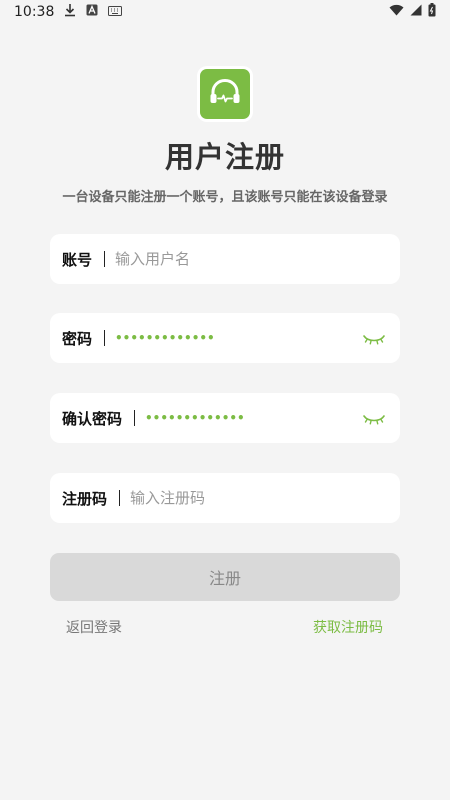 The height and width of the screenshot is (800, 450). I want to click on status-right, so click(412, 12).